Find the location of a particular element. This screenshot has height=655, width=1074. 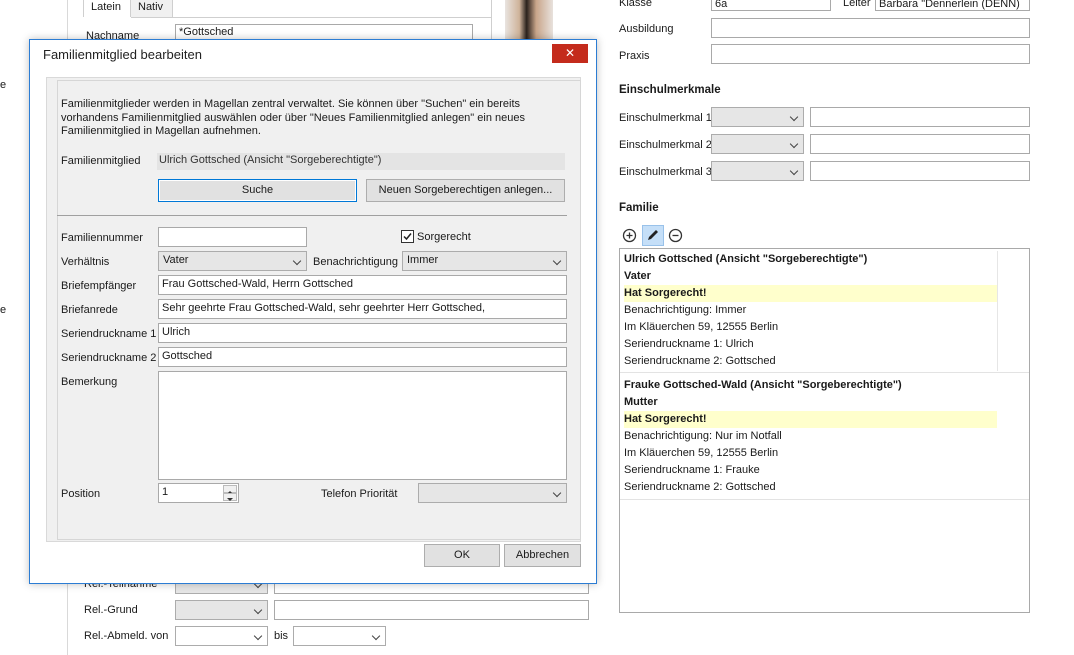

tab-nativ: Nativ is located at coordinates (152, 8).